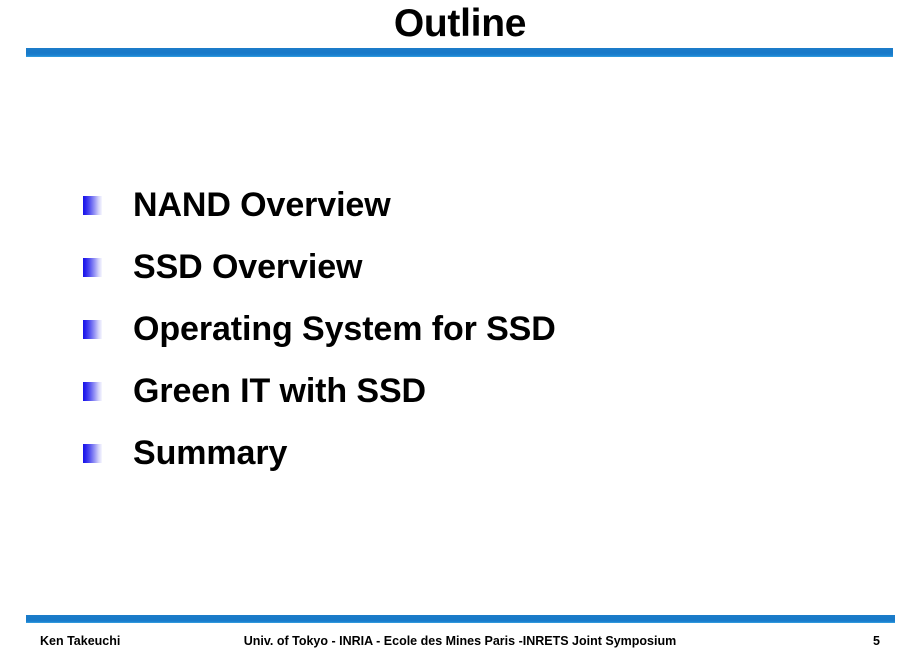  I want to click on list-item: Green IT with SSD, so click(460, 391).